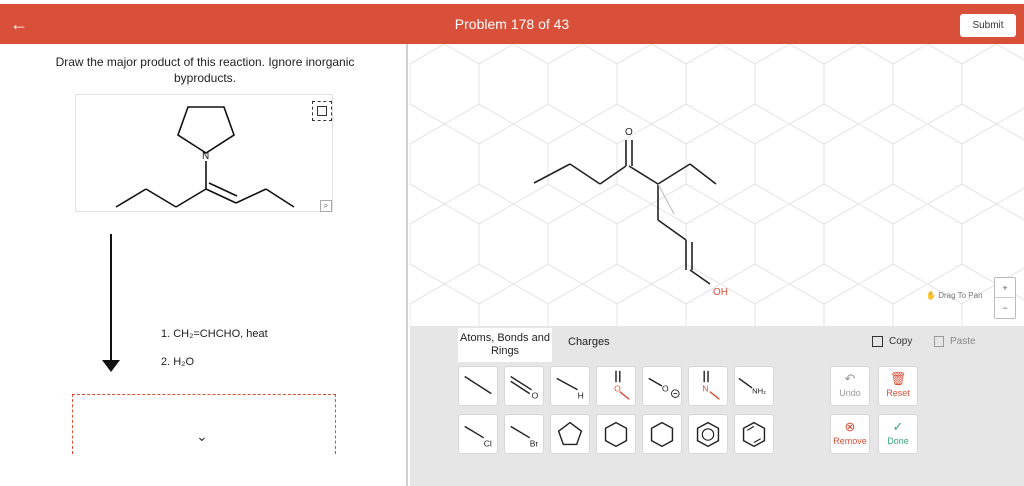  I want to click on amine-icon: NH₂, so click(752, 386).